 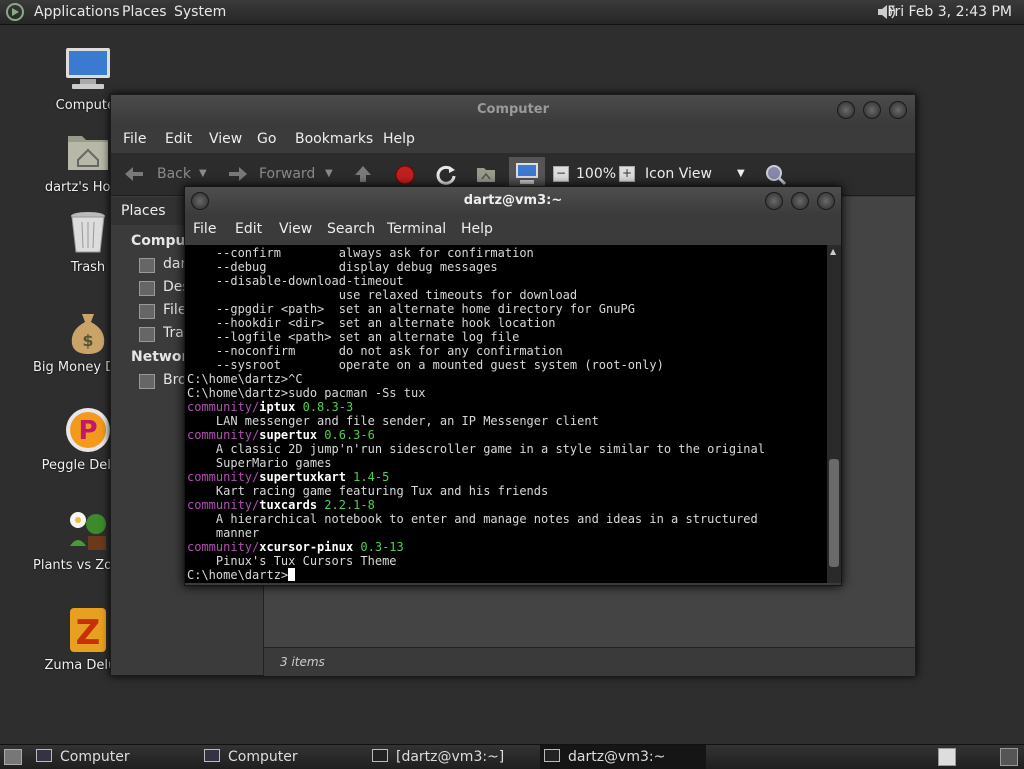 I want to click on network-icon, so click(x=147, y=381).